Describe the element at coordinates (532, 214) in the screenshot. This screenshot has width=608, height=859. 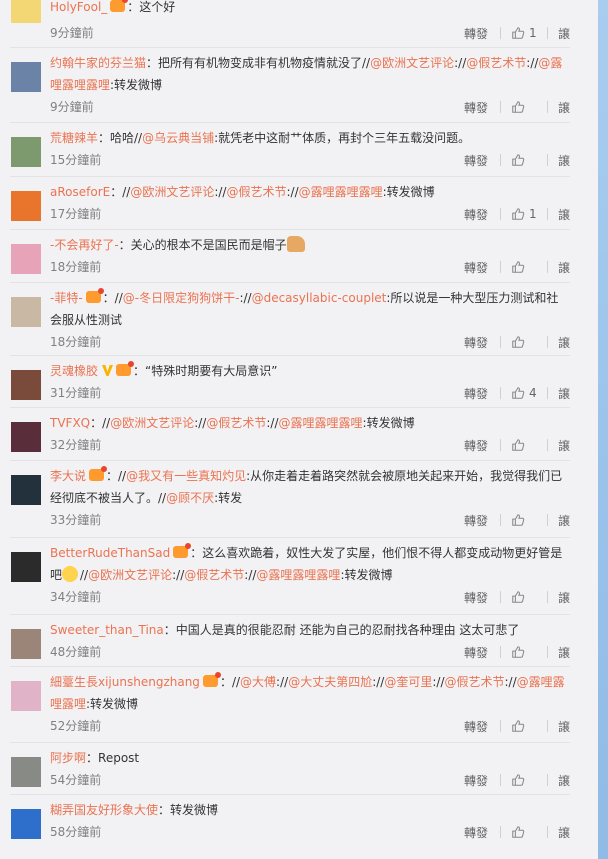
I see `like-count: 1` at that location.